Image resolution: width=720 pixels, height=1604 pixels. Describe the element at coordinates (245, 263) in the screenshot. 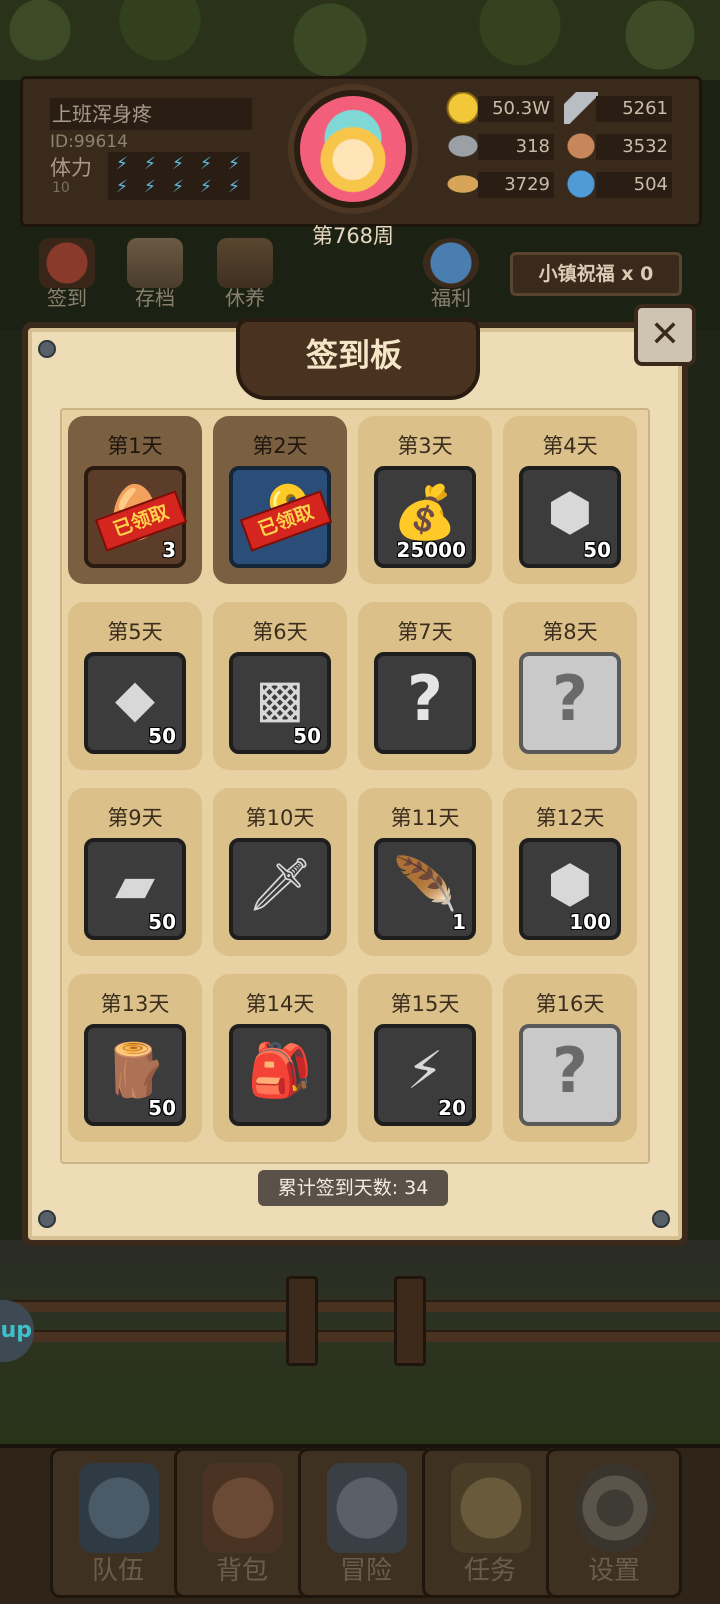

I see `rest-chest-icon` at that location.